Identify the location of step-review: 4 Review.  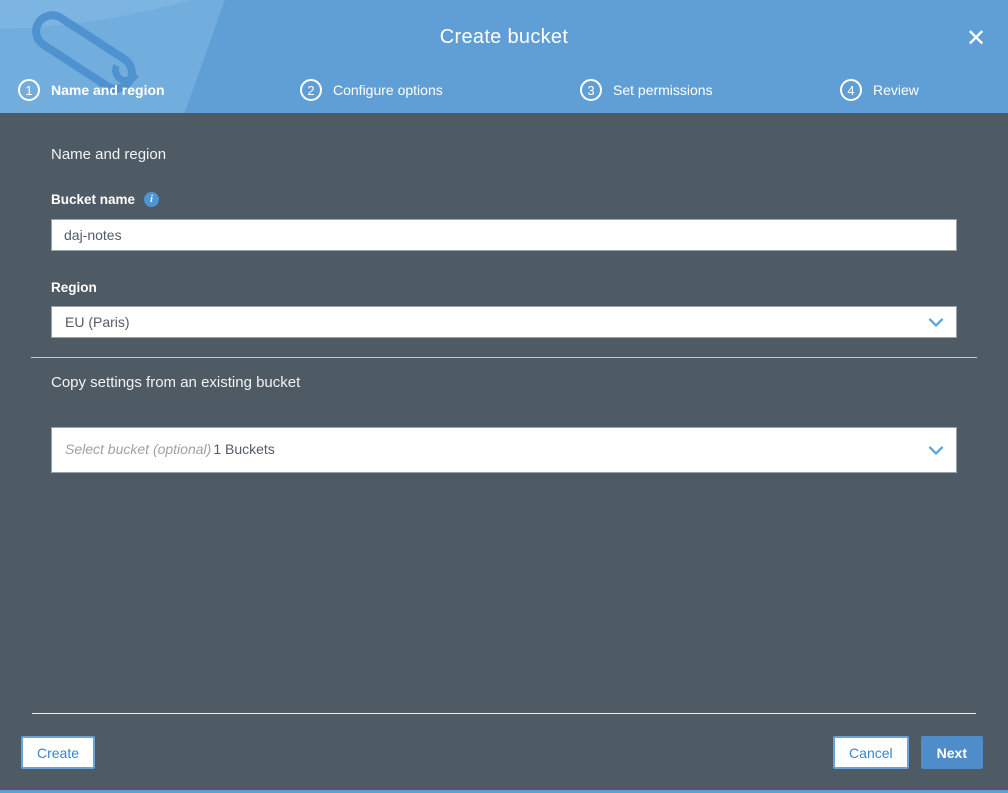
(879, 90).